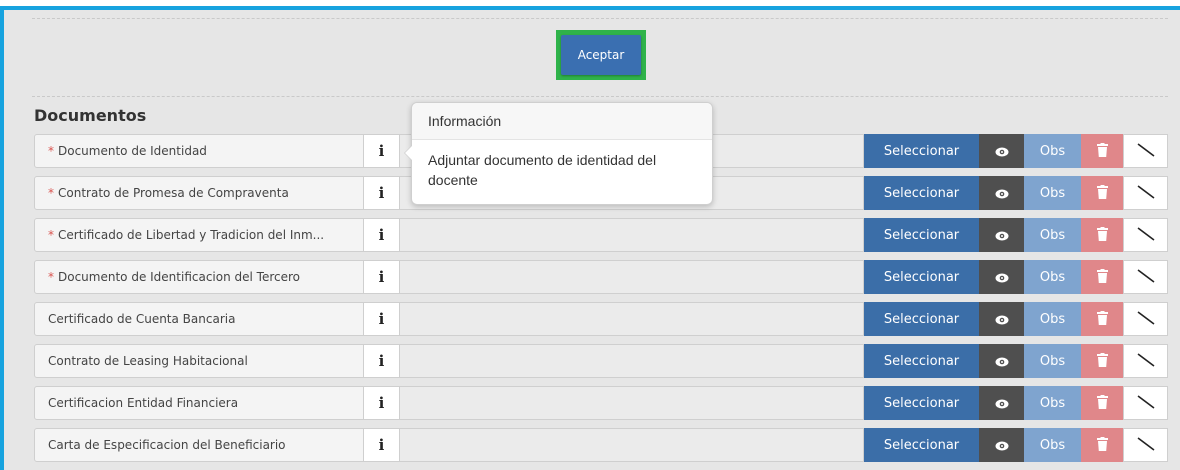 The height and width of the screenshot is (470, 1180). Describe the element at coordinates (179, 277) in the screenshot. I see `document-name: Documento de Identificacion del Tercero` at that location.